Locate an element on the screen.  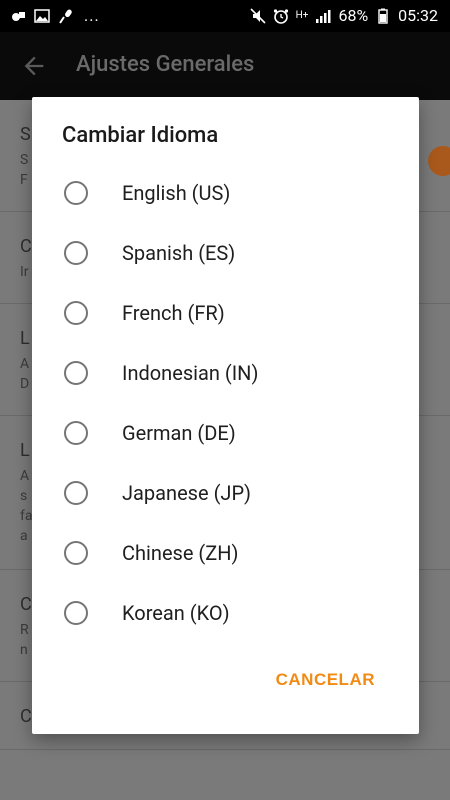
settings-item-subtitle: D is located at coordinates (25, 384).